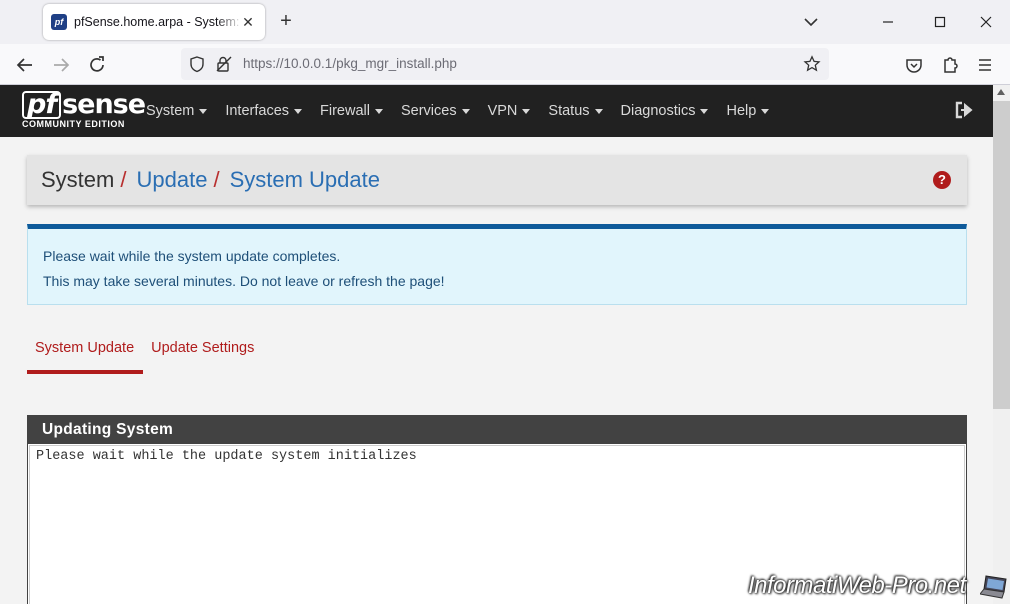 This screenshot has width=1010, height=604. What do you see at coordinates (224, 64) in the screenshot?
I see `insecure-lock-icon` at bounding box center [224, 64].